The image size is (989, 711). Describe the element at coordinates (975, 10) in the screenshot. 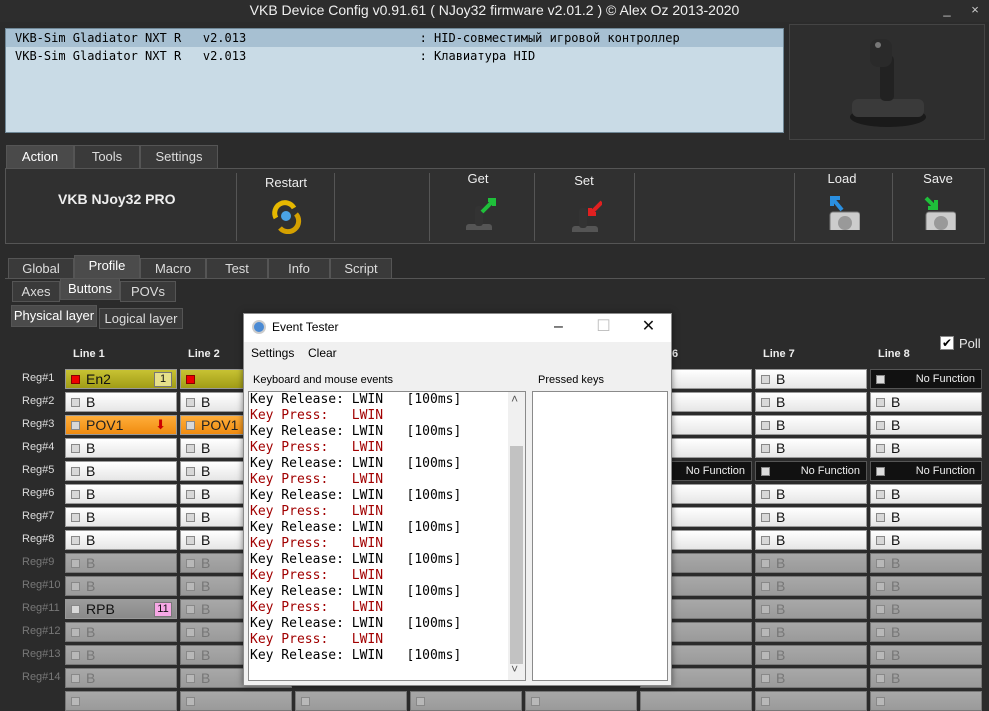

I see `close-button: ×` at that location.